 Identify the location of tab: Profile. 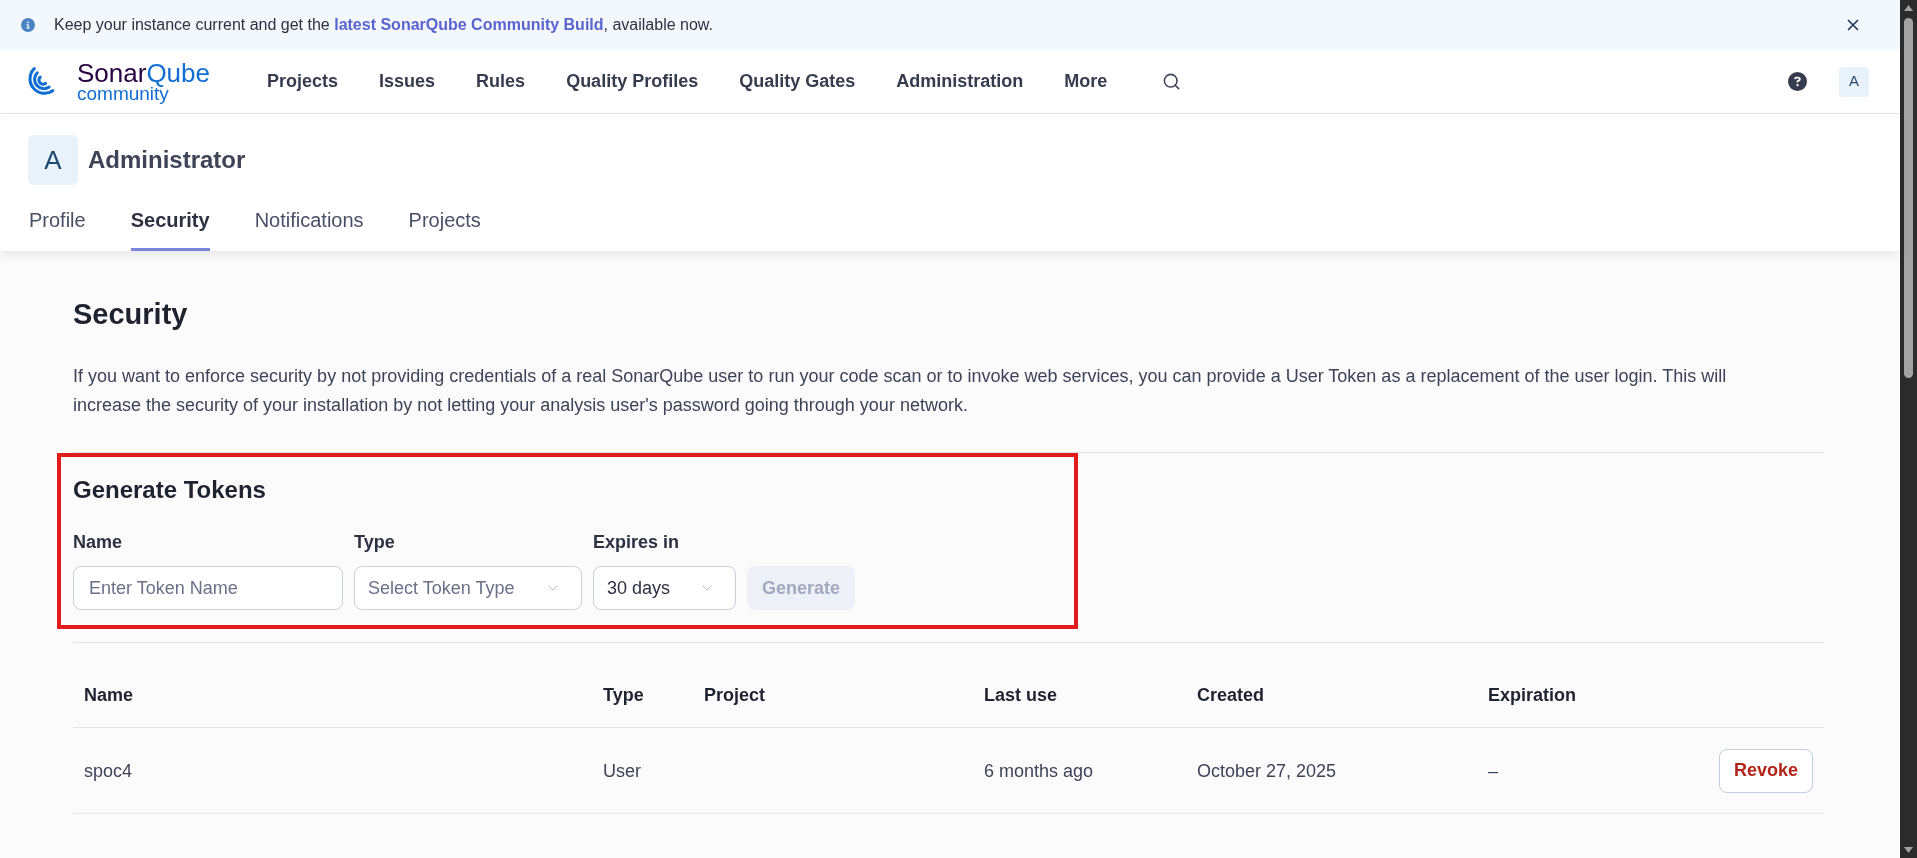
(57, 228).